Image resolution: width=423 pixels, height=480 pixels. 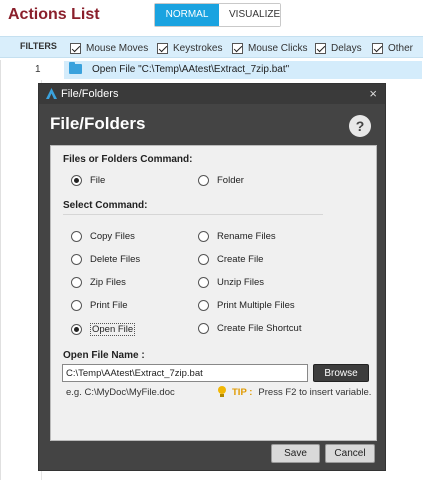 What do you see at coordinates (120, 392) in the screenshot?
I see `example-text: e.g. C:\MyDoc\MyFile.doc` at bounding box center [120, 392].